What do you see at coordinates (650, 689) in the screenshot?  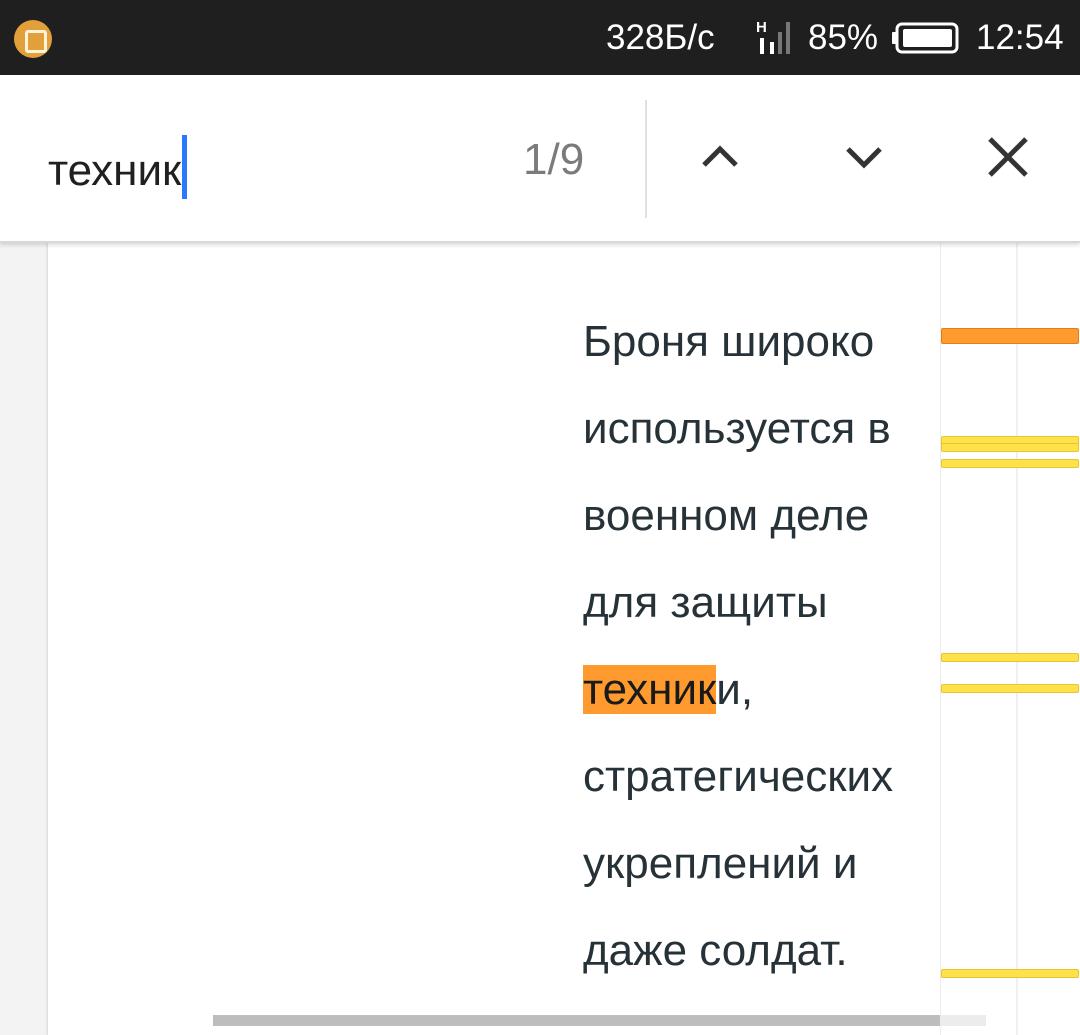 I see `active-search-highlight: техник` at bounding box center [650, 689].